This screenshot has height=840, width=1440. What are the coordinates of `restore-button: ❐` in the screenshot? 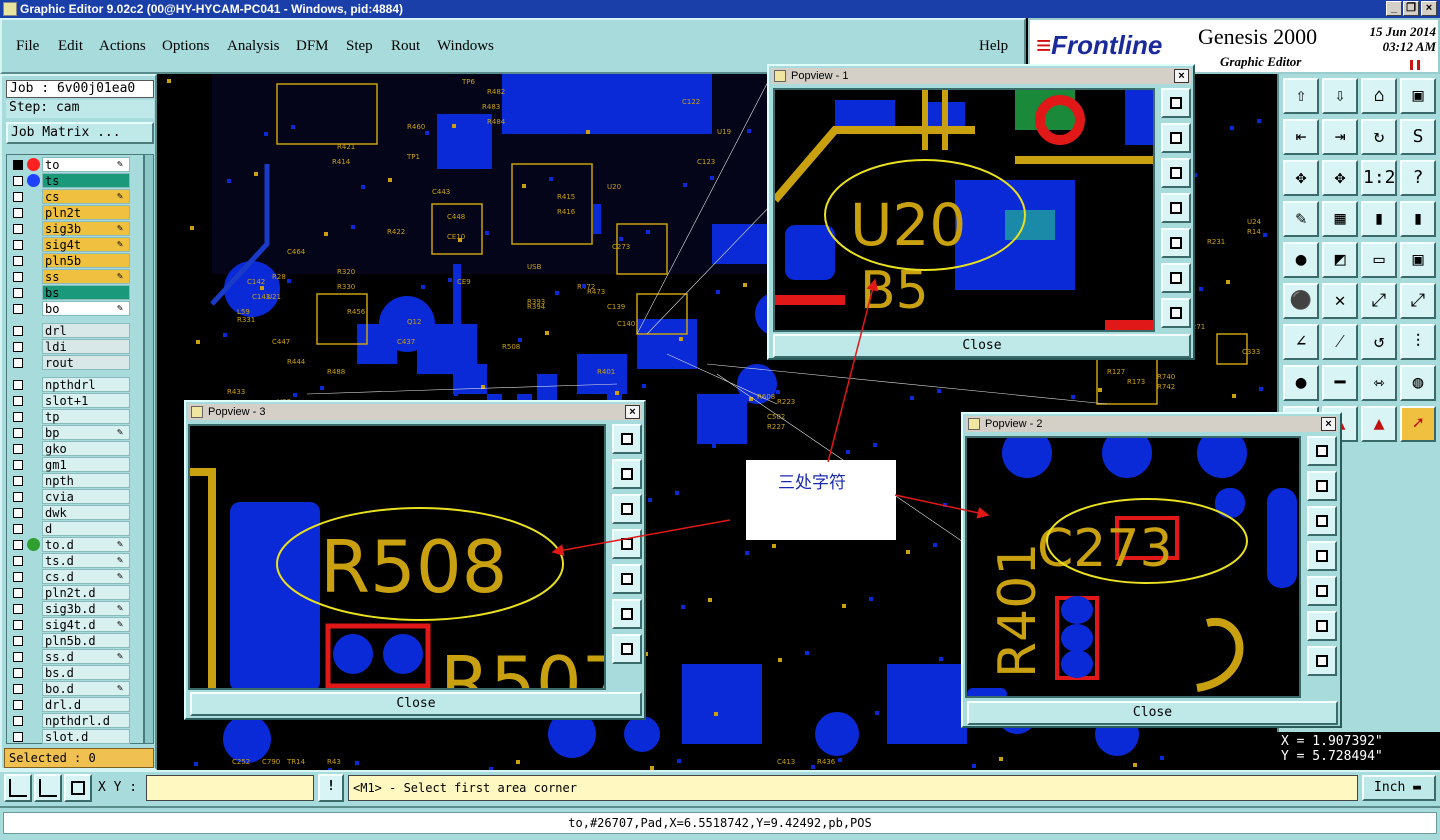 It's located at (1411, 8).